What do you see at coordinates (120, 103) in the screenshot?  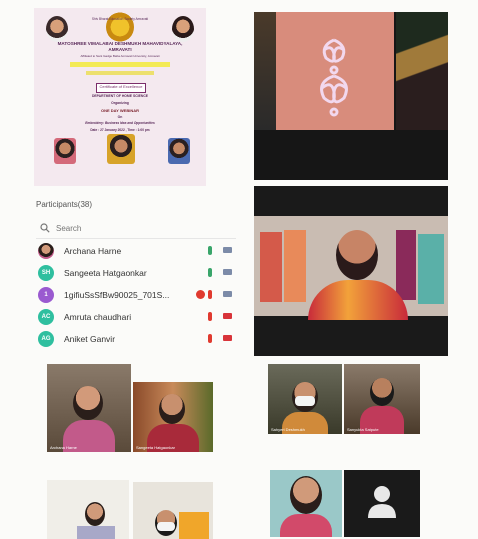 I see `poster-organizing: Organizing` at bounding box center [120, 103].